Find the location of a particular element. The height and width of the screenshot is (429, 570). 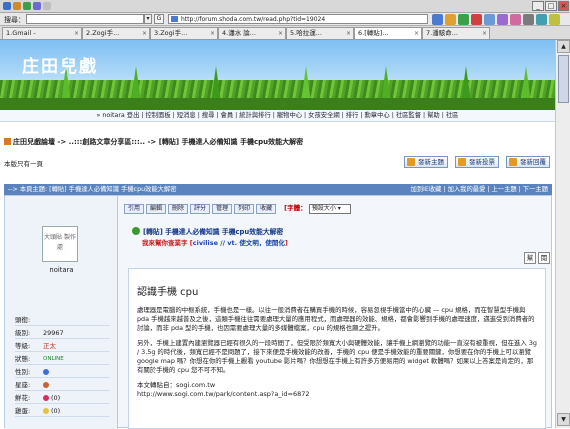

stat-label: 級別: is located at coordinates (23, 333).